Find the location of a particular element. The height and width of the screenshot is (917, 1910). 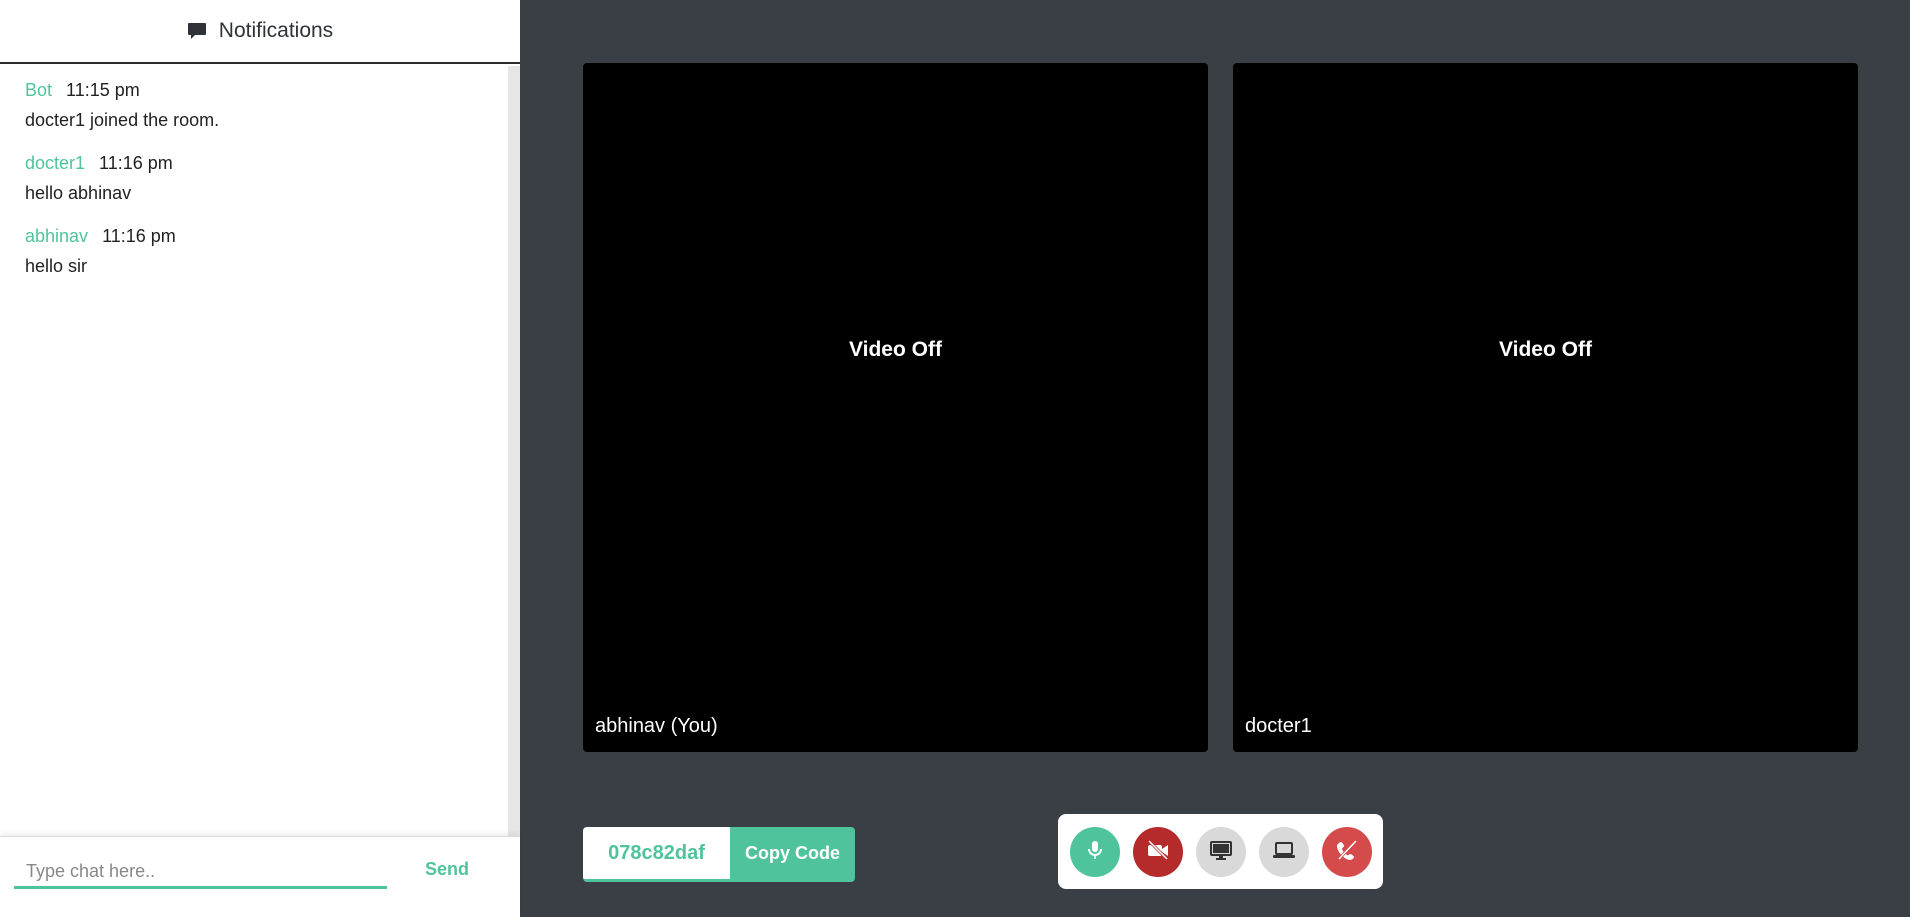

microphone-icon is located at coordinates (1095, 851).